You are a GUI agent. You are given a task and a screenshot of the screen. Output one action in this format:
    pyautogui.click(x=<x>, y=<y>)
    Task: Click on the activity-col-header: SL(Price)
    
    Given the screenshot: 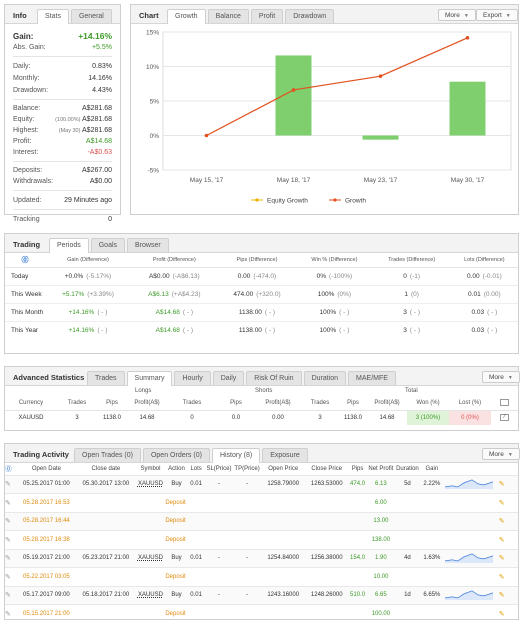 What is the action you would take?
    pyautogui.click(x=219, y=469)
    